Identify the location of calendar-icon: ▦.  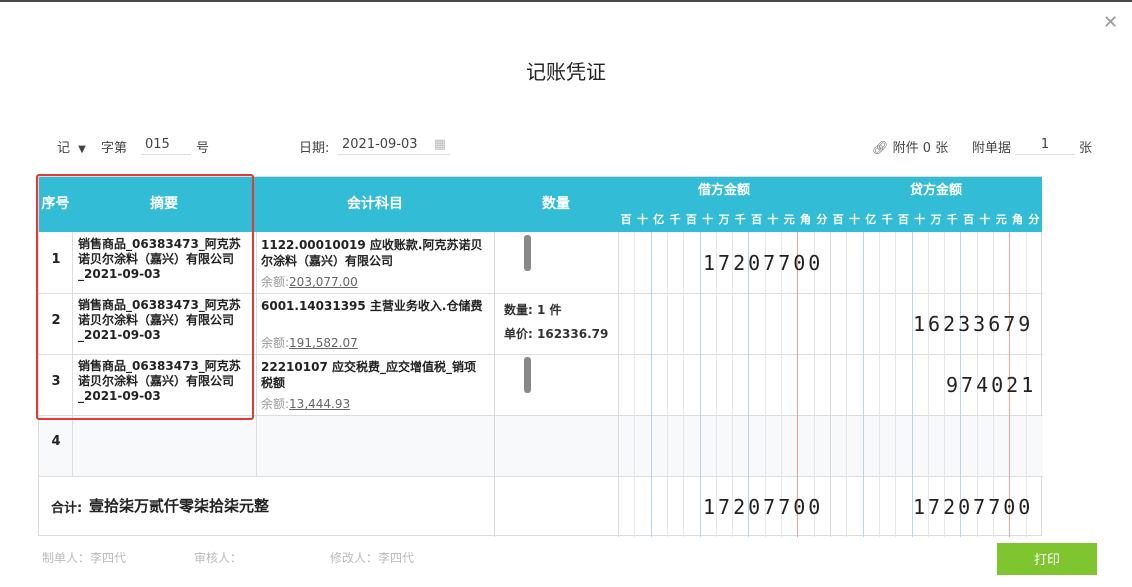
(440, 144).